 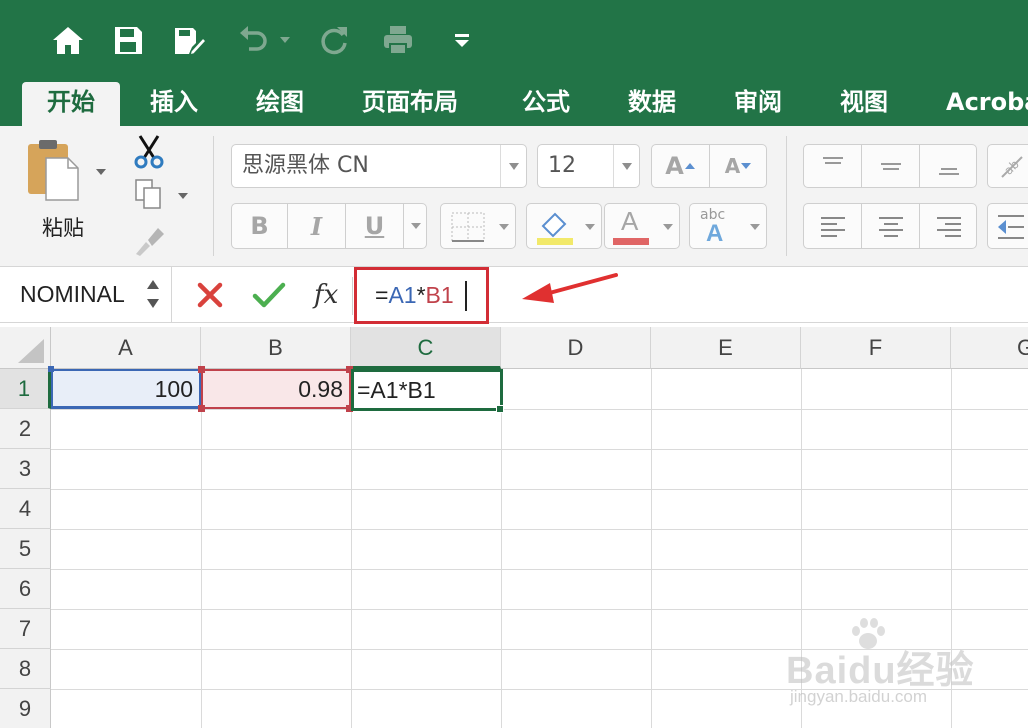 What do you see at coordinates (149, 152) in the screenshot?
I see `cut-icon` at bounding box center [149, 152].